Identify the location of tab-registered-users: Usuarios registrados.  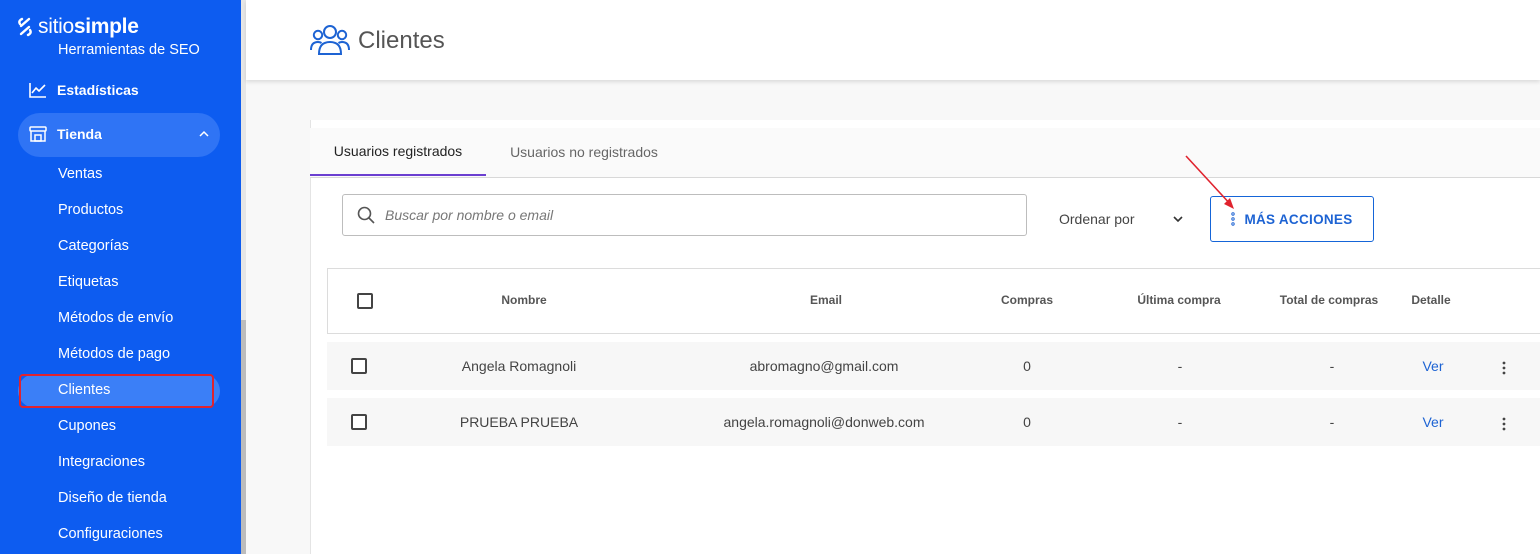
(398, 152).